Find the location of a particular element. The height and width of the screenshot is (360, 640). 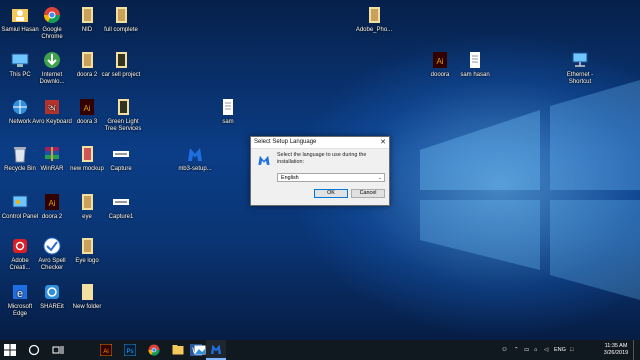

photos-icon is located at coordinates (200, 350).